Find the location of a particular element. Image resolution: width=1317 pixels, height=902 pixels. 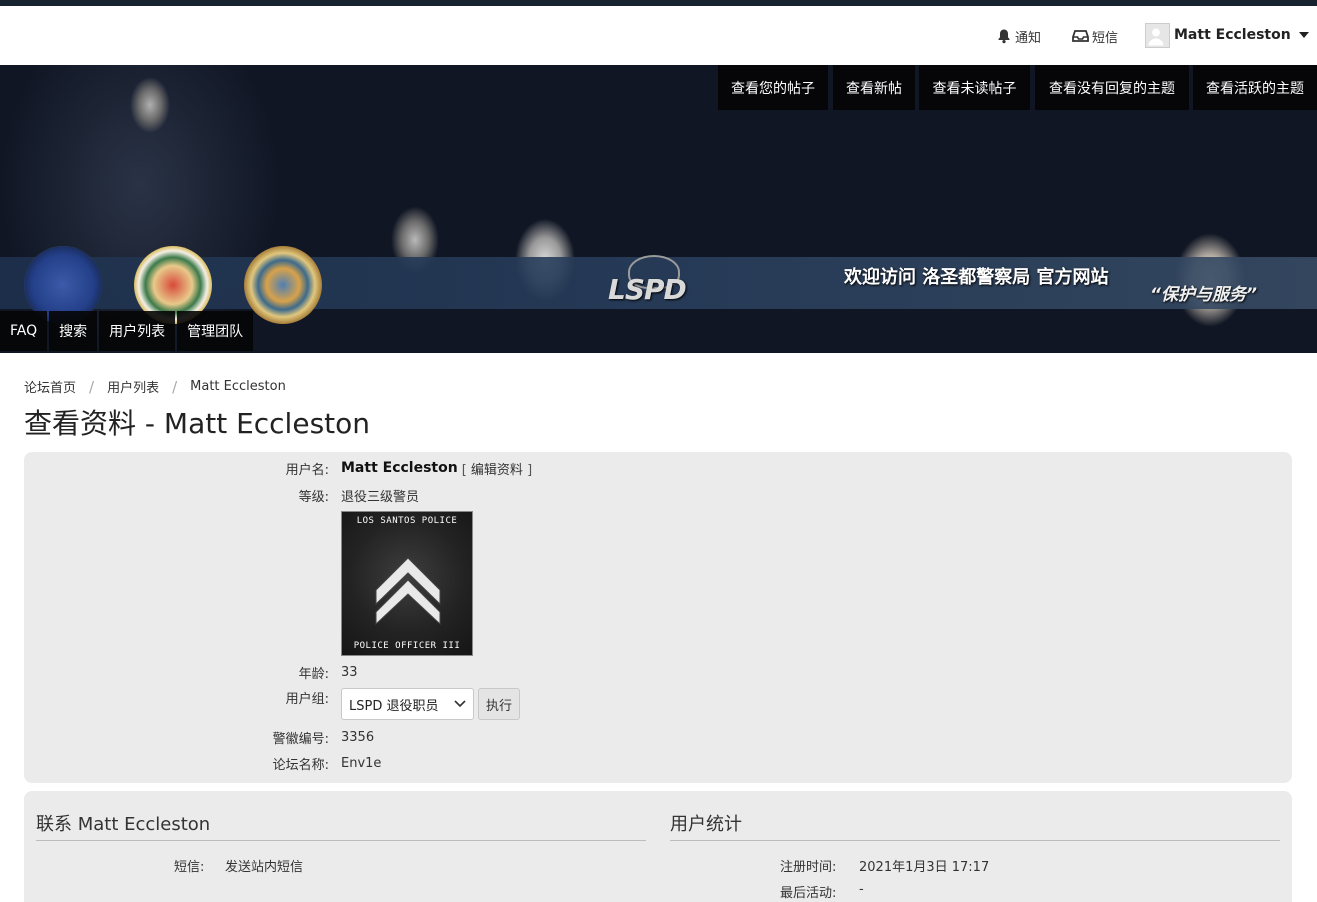

user-silhouette-icon is located at coordinates (1156, 36).